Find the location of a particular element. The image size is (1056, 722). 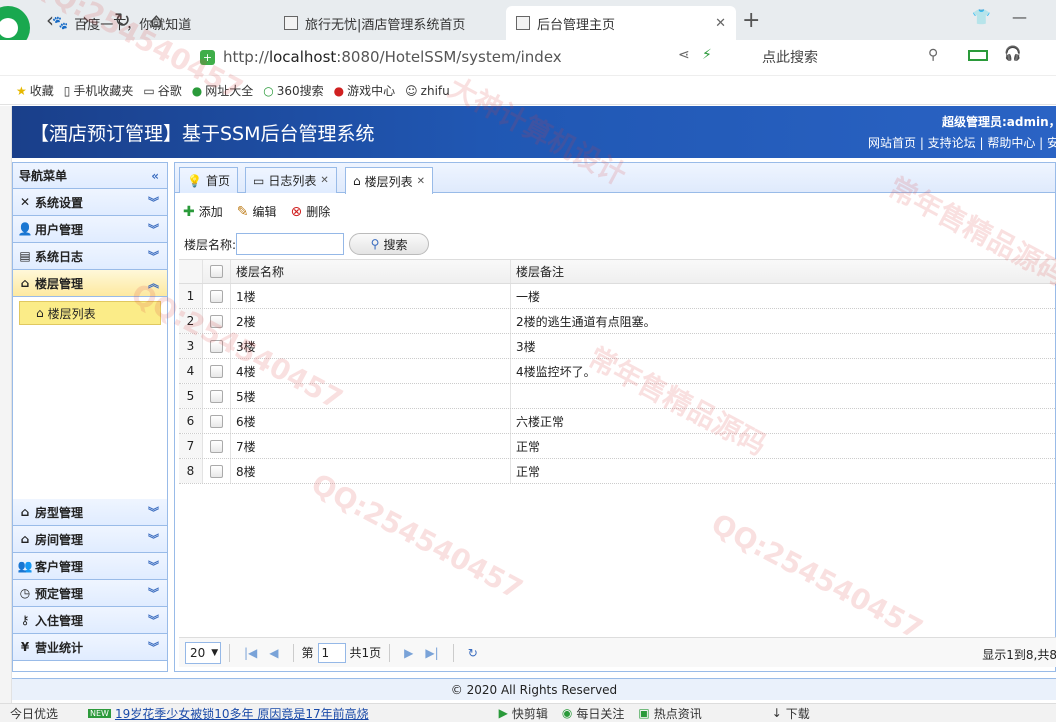

back-button: ‹ is located at coordinates (50, 20).